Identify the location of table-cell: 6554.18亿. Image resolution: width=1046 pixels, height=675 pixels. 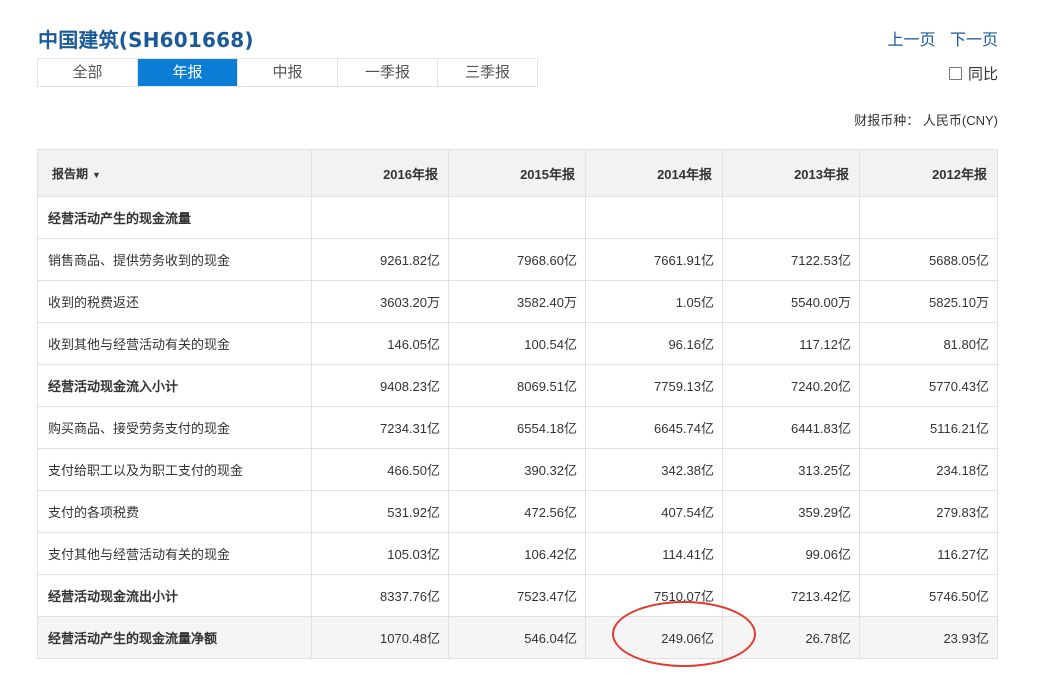
(517, 427).